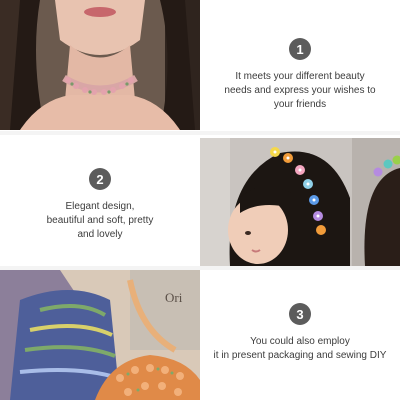 The width and height of the screenshot is (400, 400). I want to click on newsprint-text: Ori, so click(174, 297).